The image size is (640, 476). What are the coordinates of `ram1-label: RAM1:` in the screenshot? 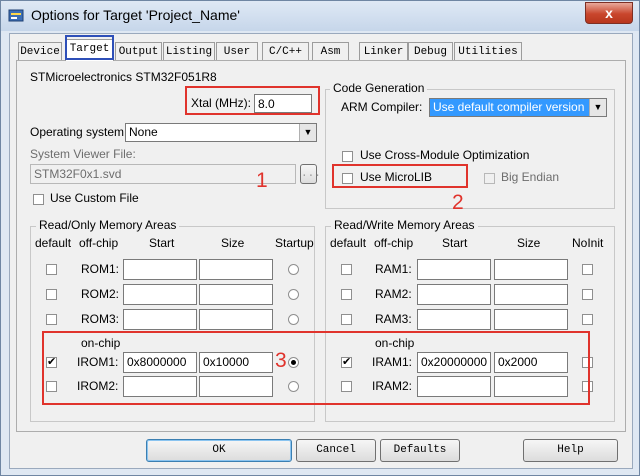 It's located at (393, 269).